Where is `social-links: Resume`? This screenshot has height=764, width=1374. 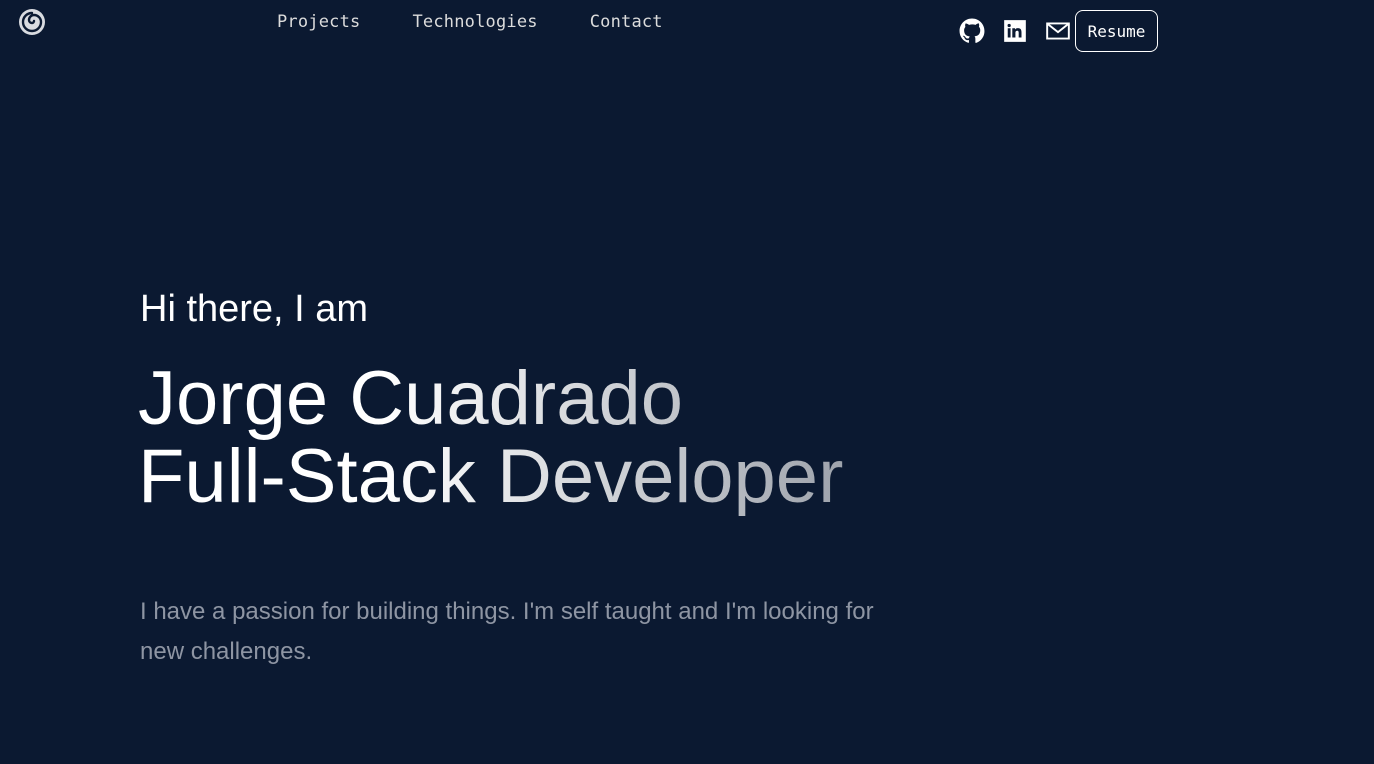
social-links: Resume is located at coordinates (1058, 31).